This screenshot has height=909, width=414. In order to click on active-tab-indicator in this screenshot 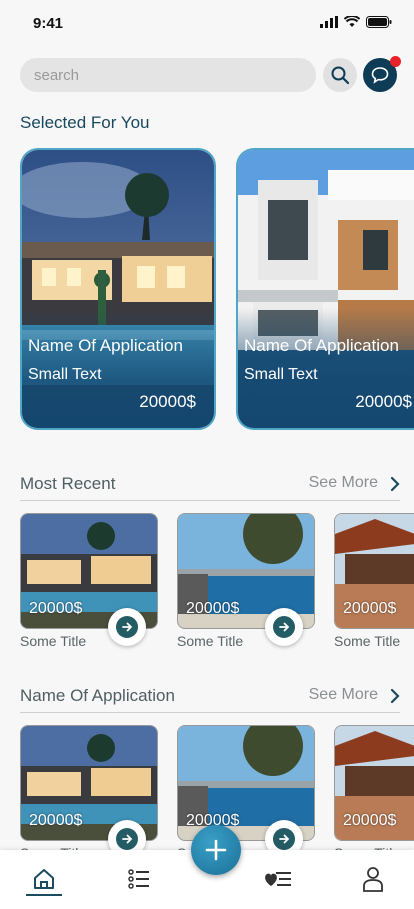, I will do `click(44, 895)`.